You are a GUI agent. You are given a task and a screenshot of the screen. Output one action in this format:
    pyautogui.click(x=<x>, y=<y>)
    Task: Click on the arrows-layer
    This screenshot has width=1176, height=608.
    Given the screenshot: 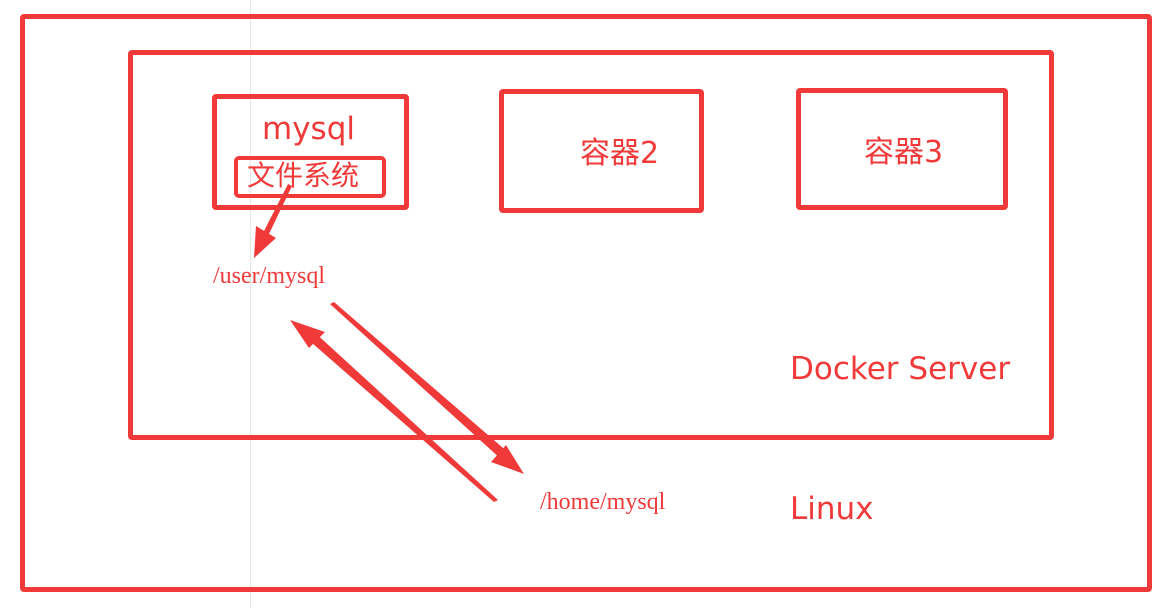 What is the action you would take?
    pyautogui.click(x=389, y=343)
    